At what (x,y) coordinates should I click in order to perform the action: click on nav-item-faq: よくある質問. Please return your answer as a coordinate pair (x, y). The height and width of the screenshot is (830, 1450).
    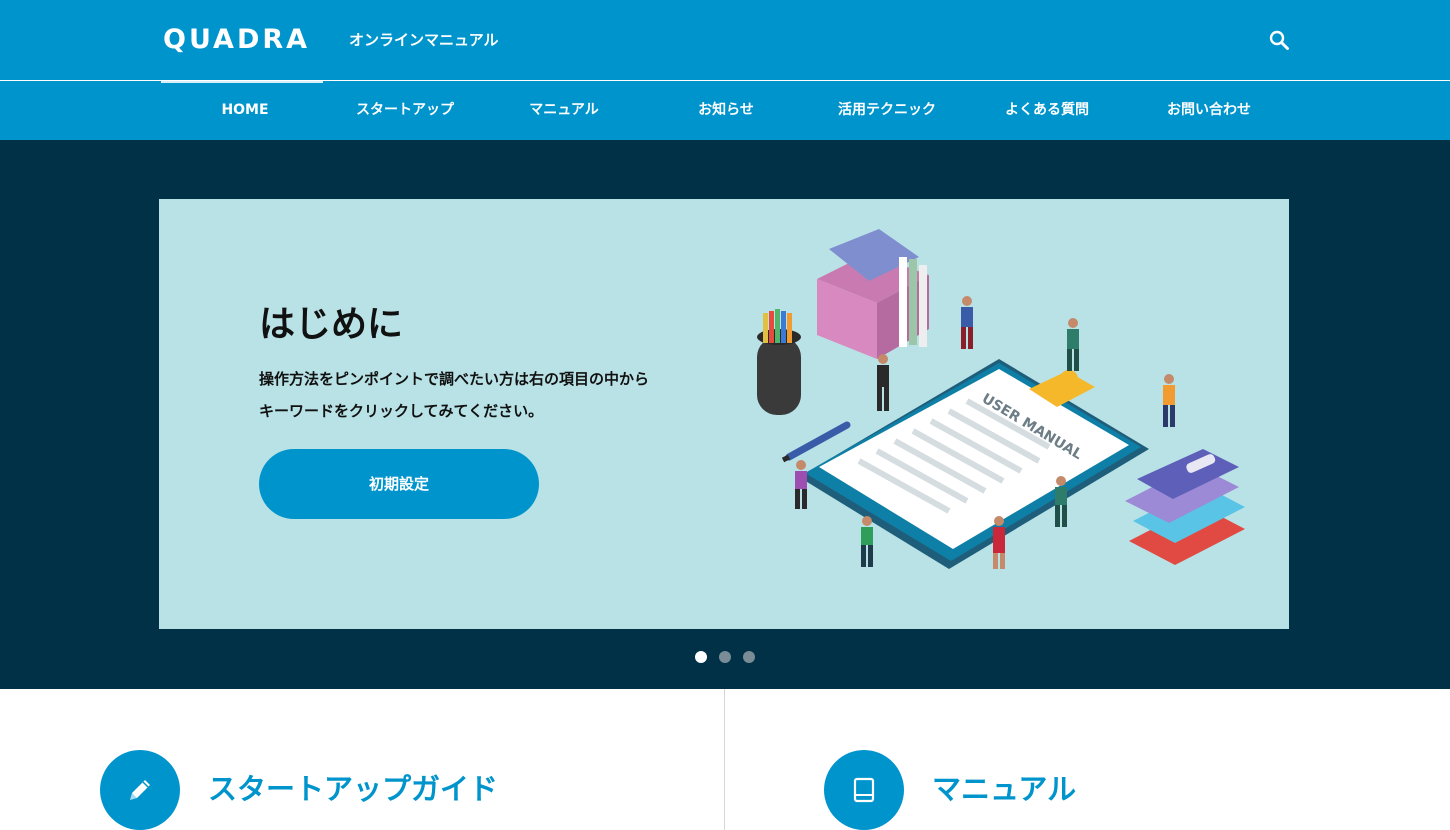
    Looking at the image, I should click on (1047, 110).